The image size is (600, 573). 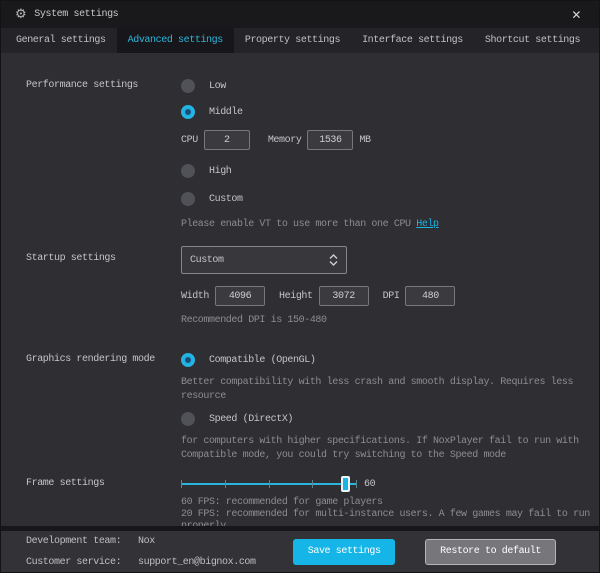 What do you see at coordinates (251, 419) in the screenshot?
I see `radio-speed-label: Speed (DirectX)` at bounding box center [251, 419].